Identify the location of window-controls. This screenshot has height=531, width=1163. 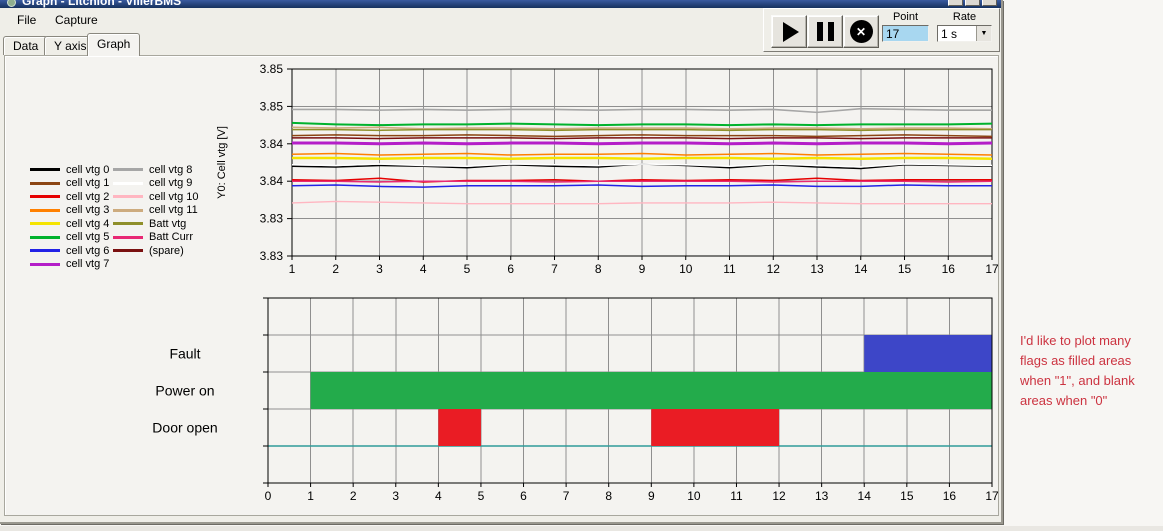
(972, 3).